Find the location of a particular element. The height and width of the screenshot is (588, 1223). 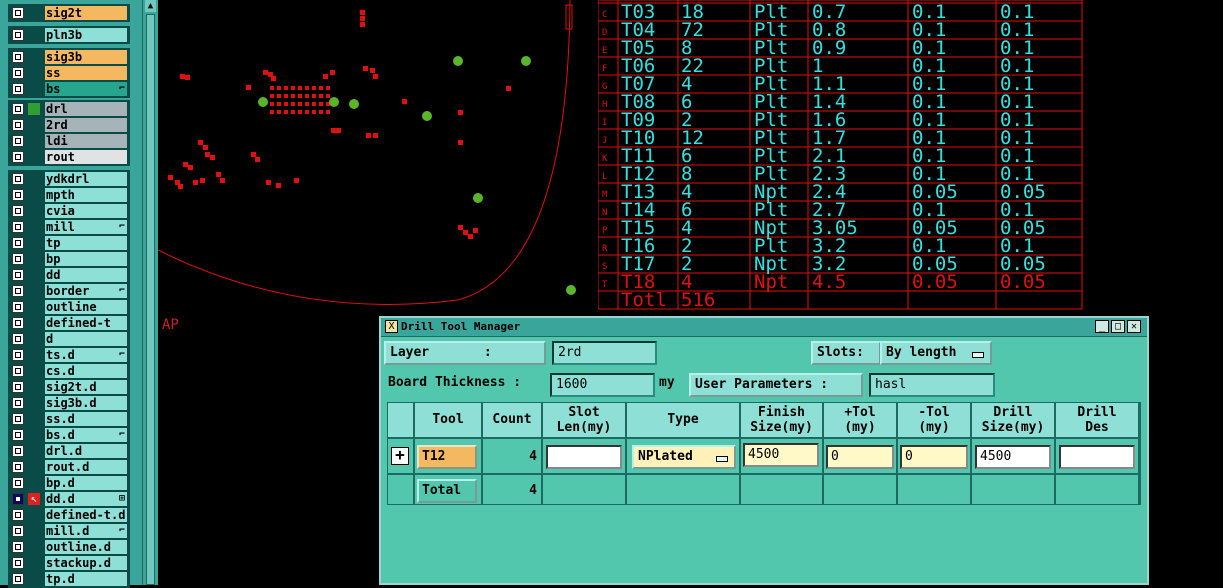

dialog-title-bar: X Drill Tool Manager _ □ ✕ is located at coordinates (764, 327).